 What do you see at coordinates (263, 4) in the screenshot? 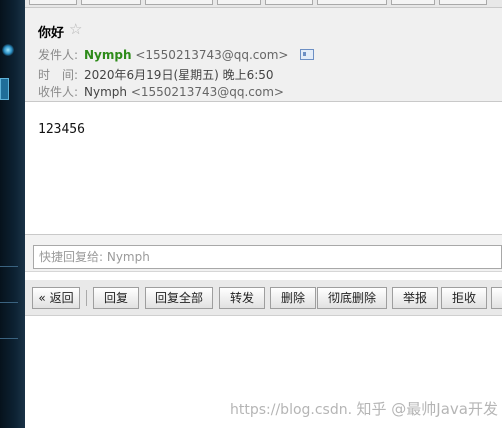
I see `top-toolbar` at bounding box center [263, 4].